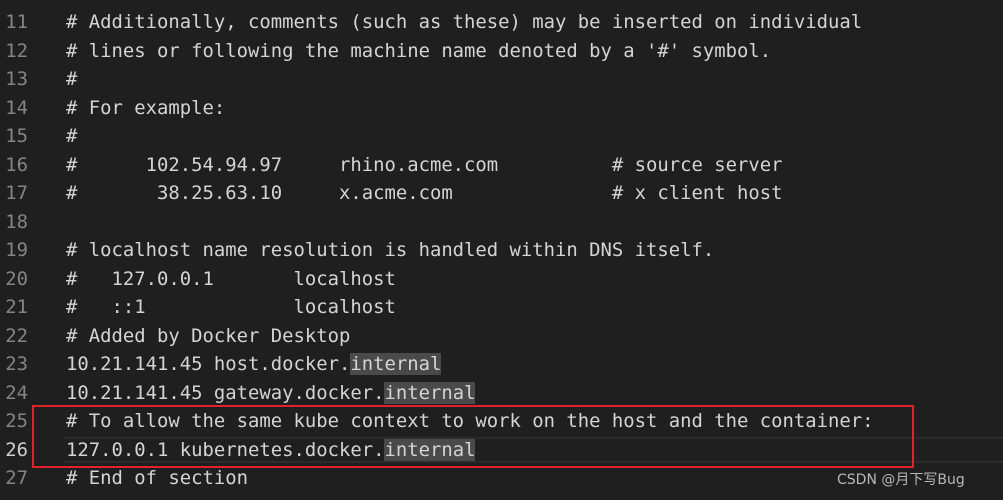 This screenshot has height=500, width=1003. Describe the element at coordinates (231, 307) in the screenshot. I see `code-text: # ::1 localhost` at that location.